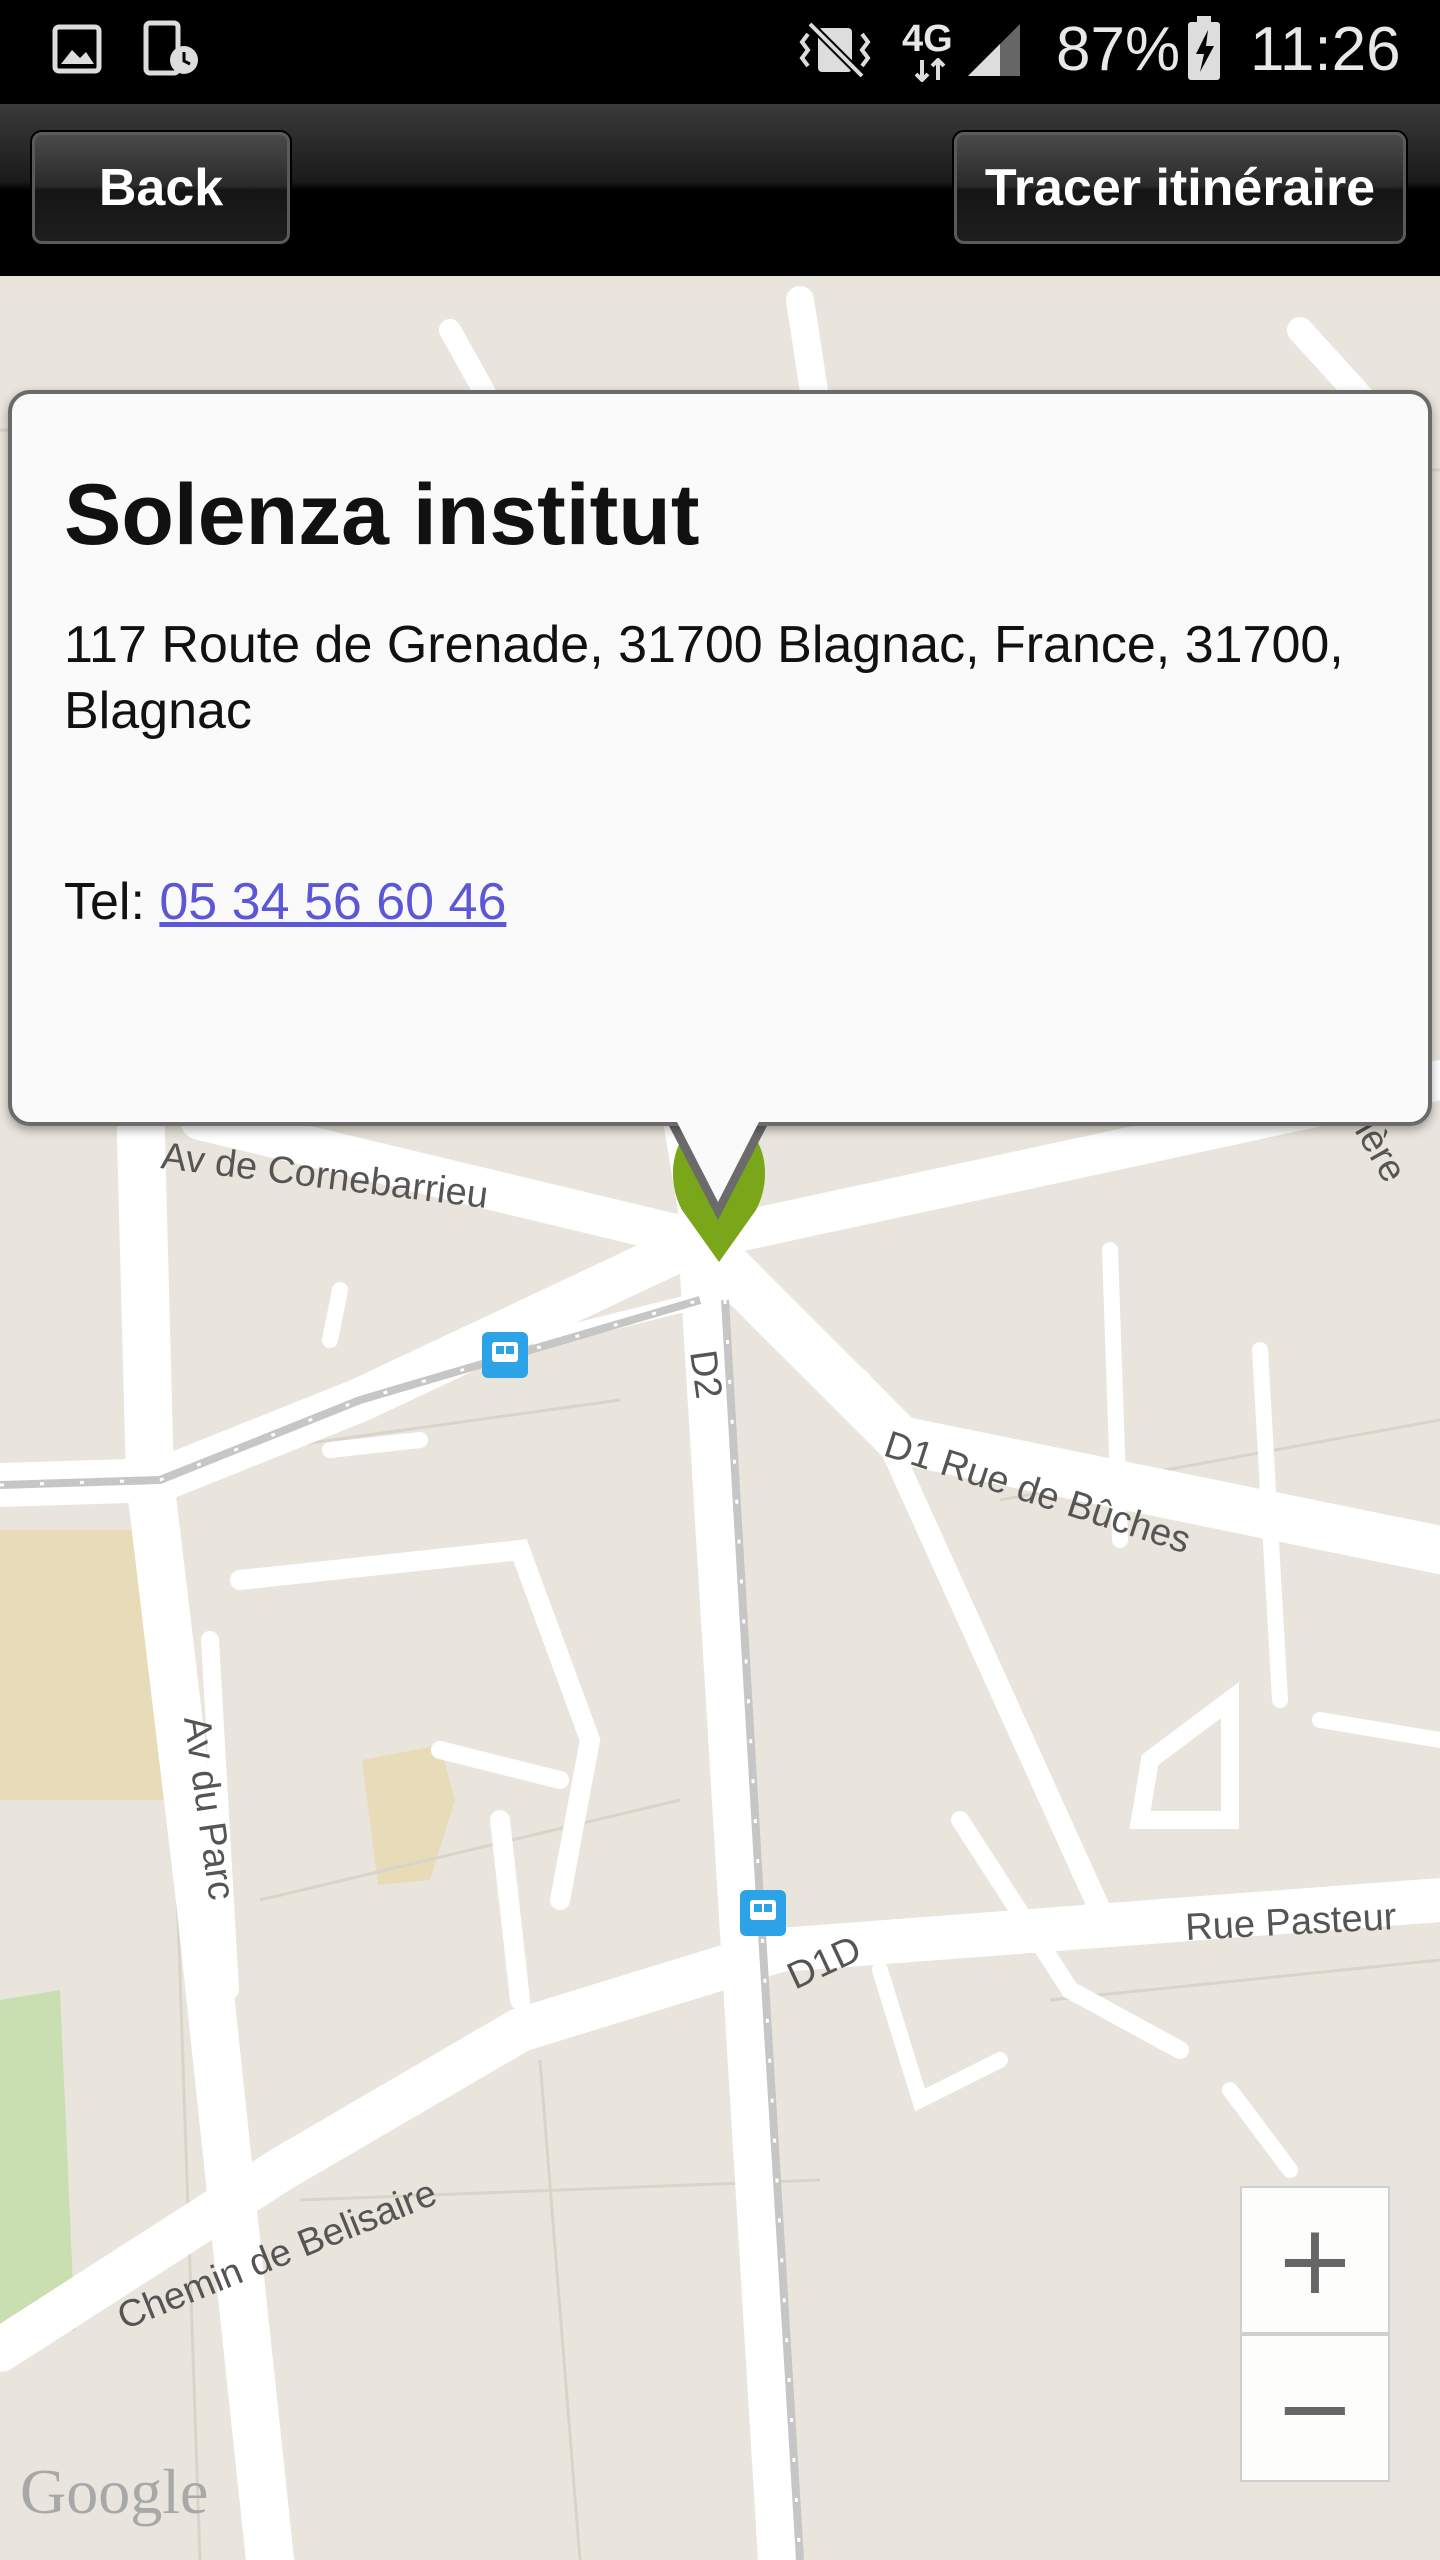  Describe the element at coordinates (720, 190) in the screenshot. I see `action-bar: Back Tracer itinéraire` at that location.